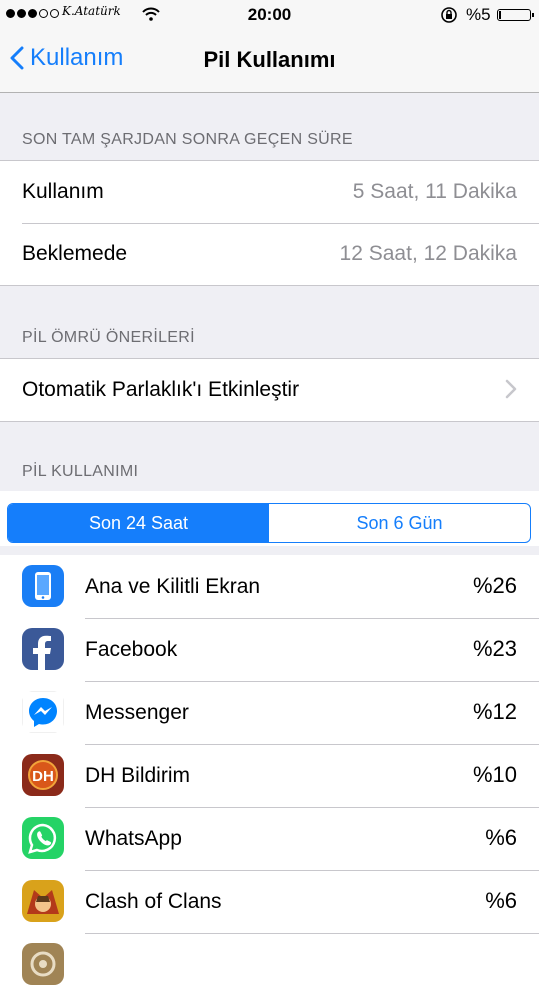  I want to click on page-title: Pil Kullanımı, so click(269, 59).